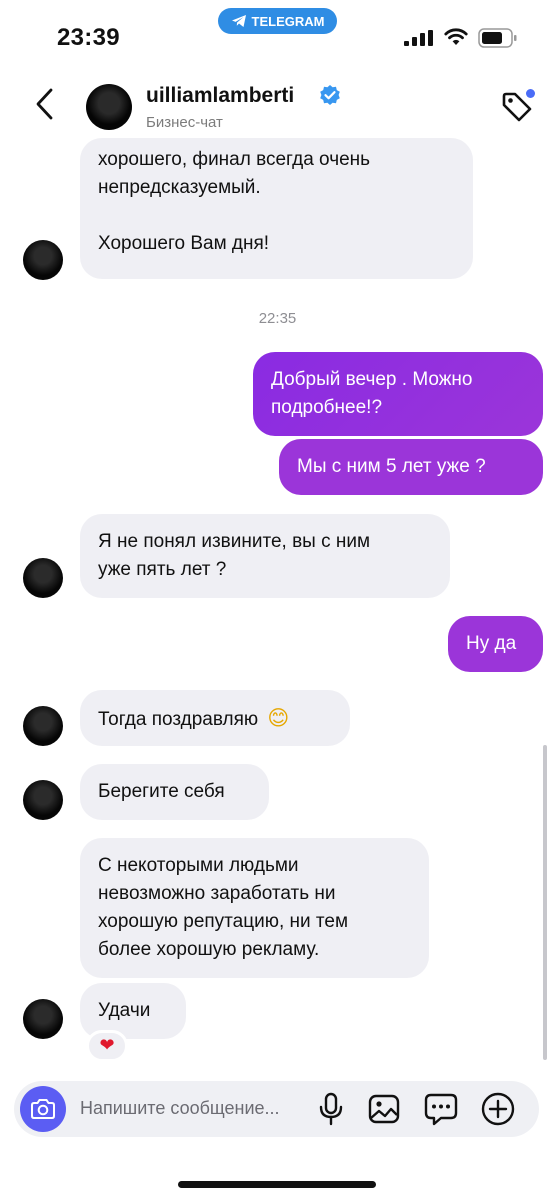 This screenshot has width=555, height=1200. I want to click on message-text: Тогда поздравляю, so click(178, 719).